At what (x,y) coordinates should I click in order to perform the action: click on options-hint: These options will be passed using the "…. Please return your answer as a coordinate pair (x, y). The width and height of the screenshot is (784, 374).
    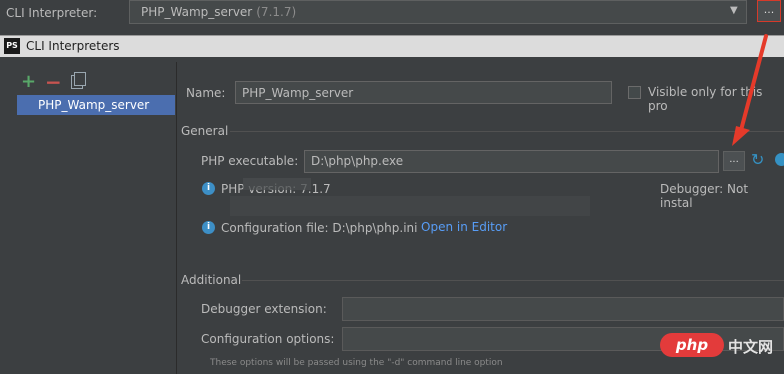
    Looking at the image, I should click on (356, 363).